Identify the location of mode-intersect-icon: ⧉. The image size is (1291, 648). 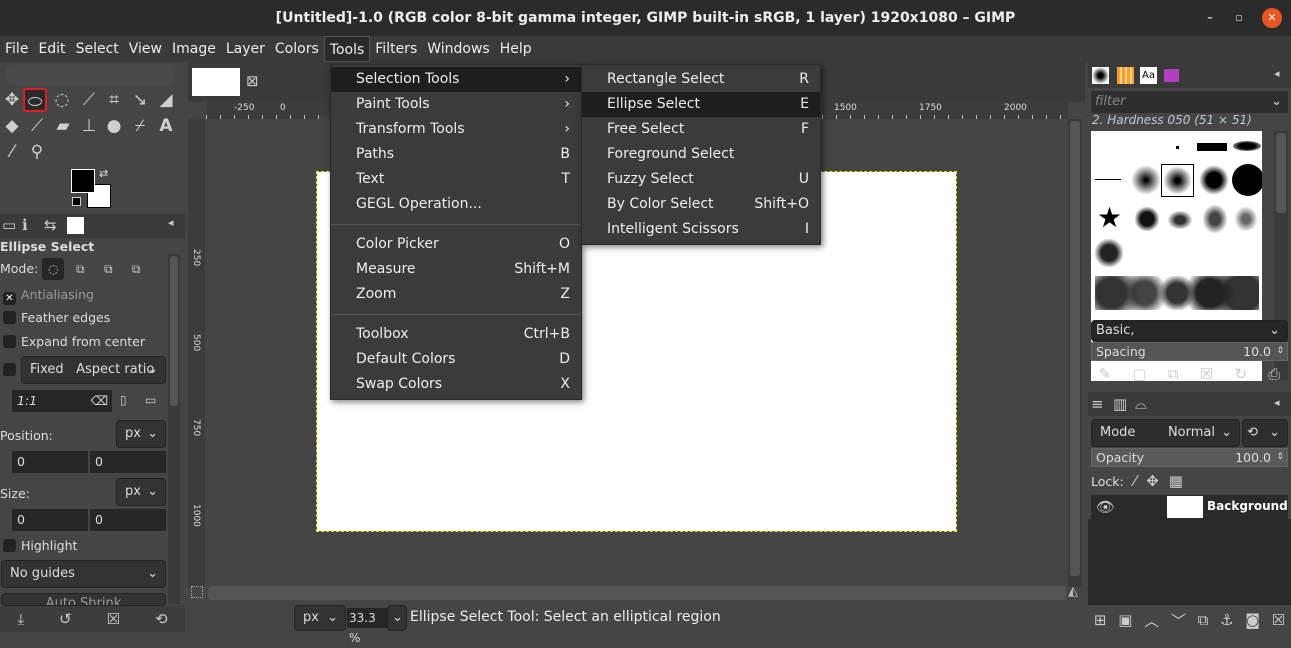
(136, 269).